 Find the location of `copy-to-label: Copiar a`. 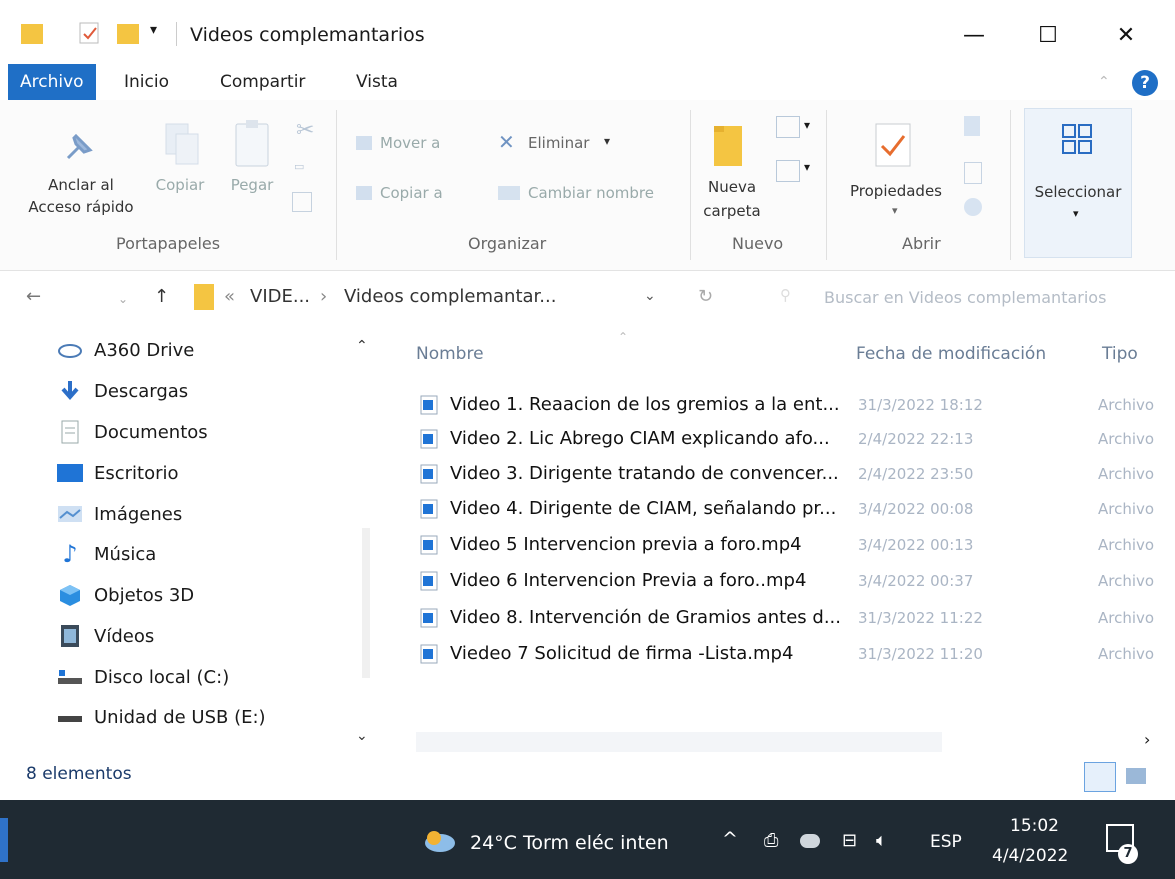

copy-to-label: Copiar a is located at coordinates (411, 193).